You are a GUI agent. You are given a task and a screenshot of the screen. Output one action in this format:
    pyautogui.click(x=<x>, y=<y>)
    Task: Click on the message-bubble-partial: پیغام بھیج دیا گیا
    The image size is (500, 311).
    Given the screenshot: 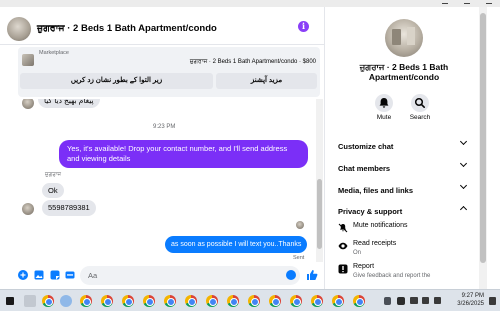 What is the action you would take?
    pyautogui.click(x=69, y=103)
    